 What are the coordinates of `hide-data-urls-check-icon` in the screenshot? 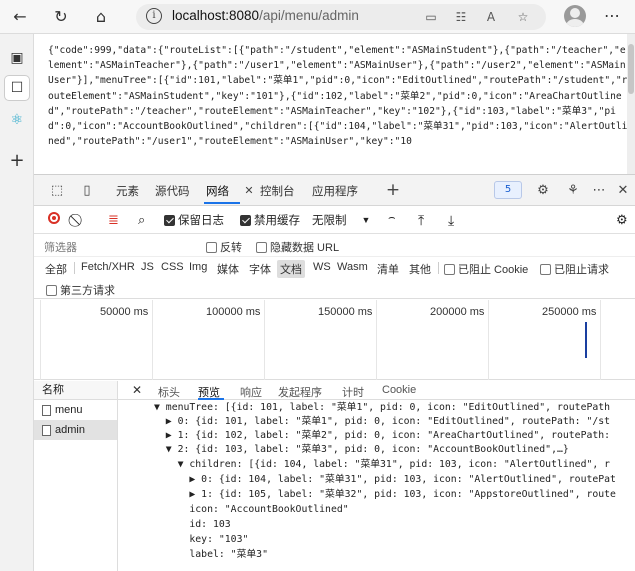 It's located at (261, 247).